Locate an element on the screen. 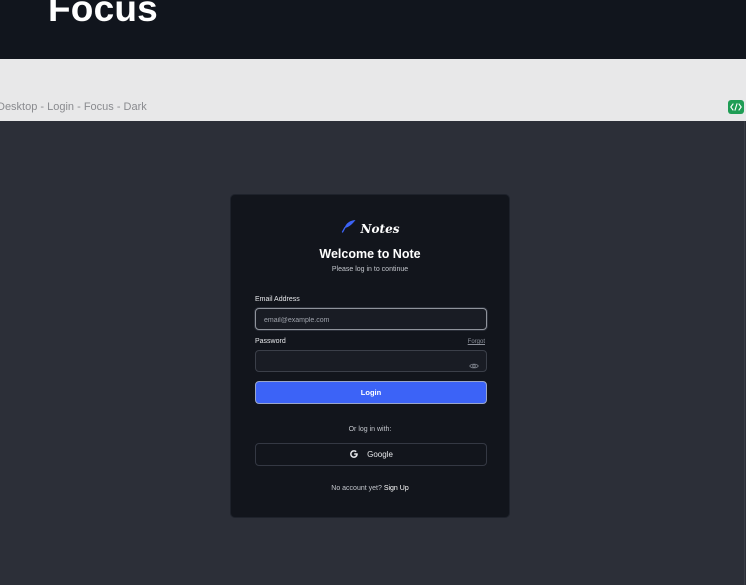 The height and width of the screenshot is (585, 746). email-field is located at coordinates (371, 320).